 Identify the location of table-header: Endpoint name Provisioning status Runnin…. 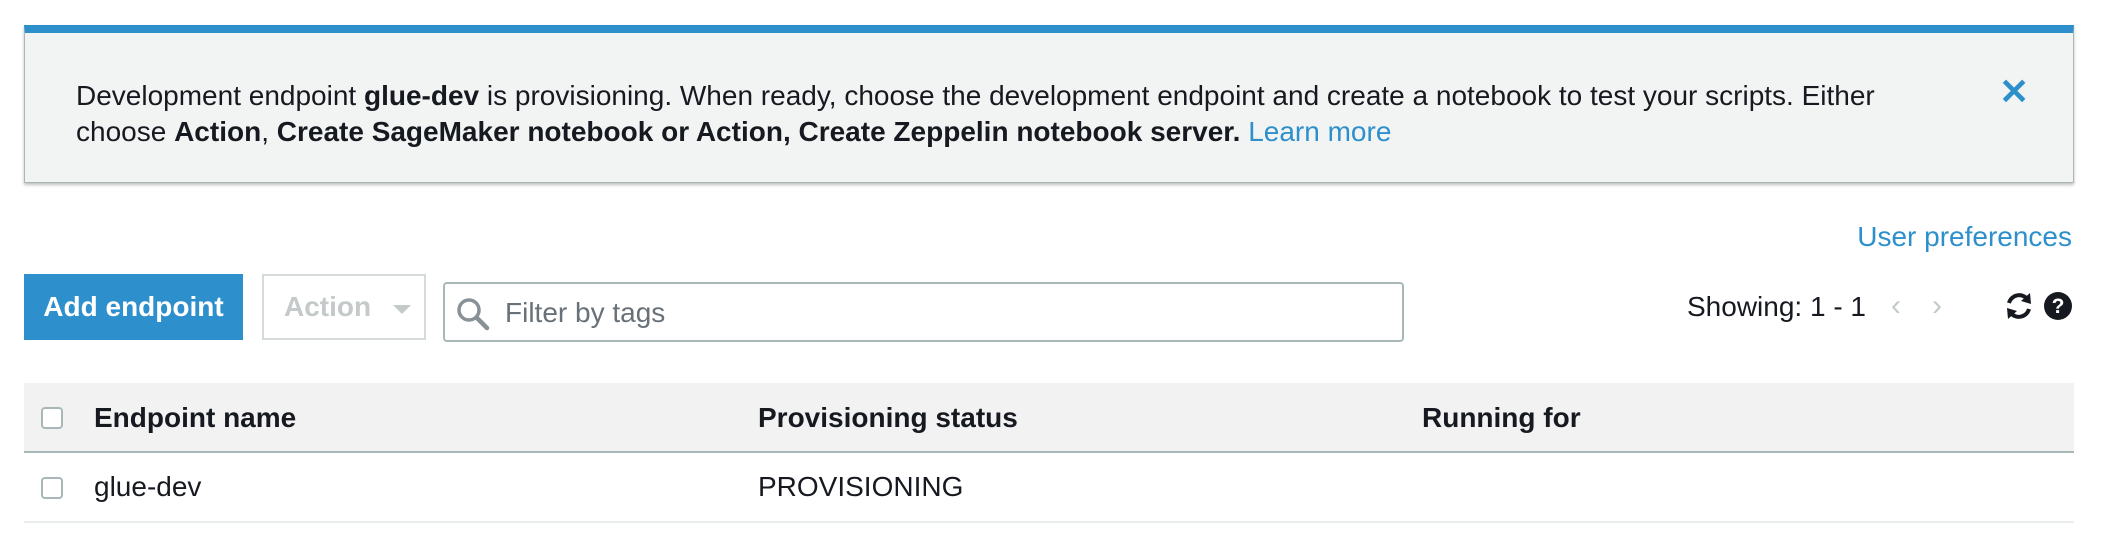
(1049, 418).